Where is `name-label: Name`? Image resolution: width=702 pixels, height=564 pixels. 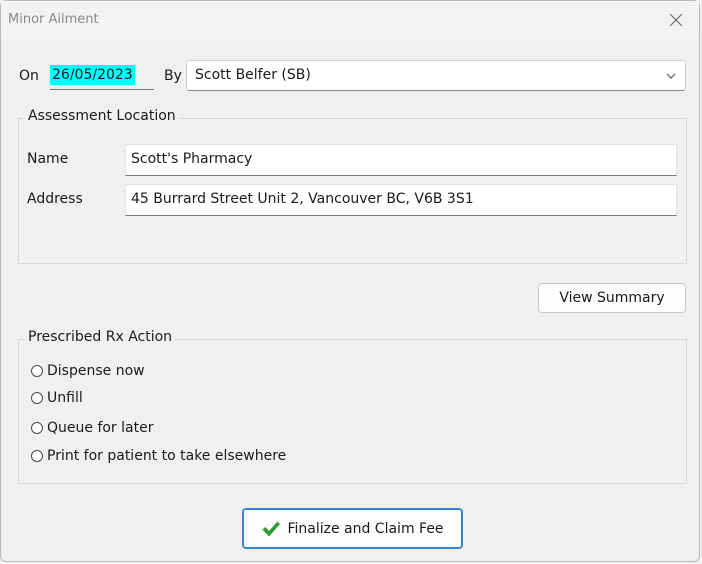
name-label: Name is located at coordinates (48, 159).